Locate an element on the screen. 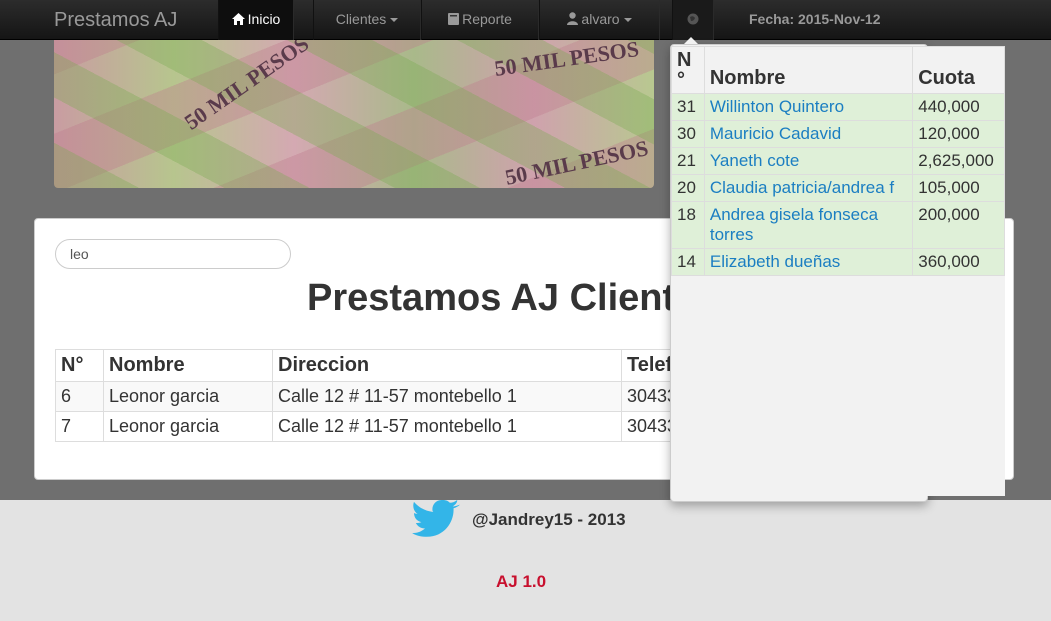 The width and height of the screenshot is (1051, 621). col-header-direccion: Direccion is located at coordinates (447, 365).